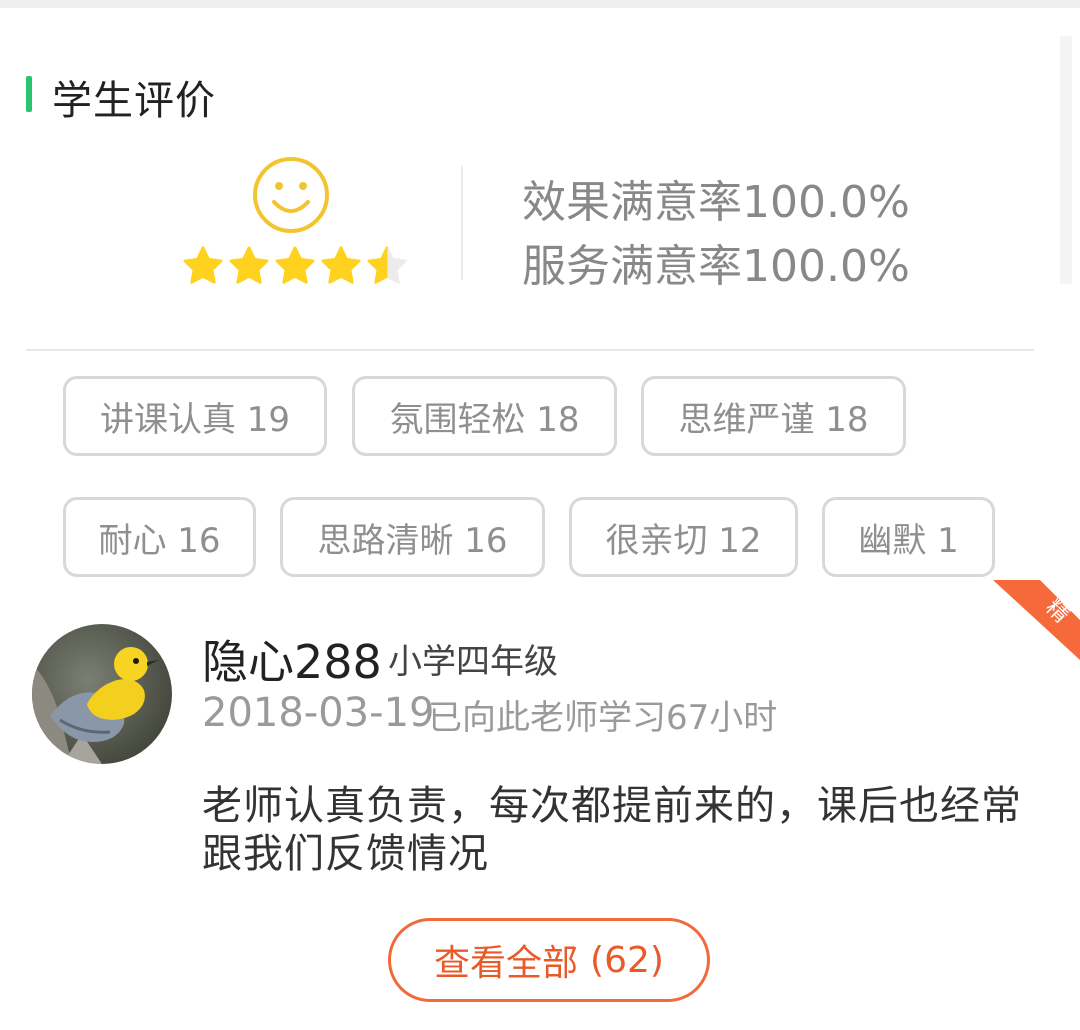 This screenshot has width=1080, height=1030. I want to click on smiley-icon, so click(291, 195).